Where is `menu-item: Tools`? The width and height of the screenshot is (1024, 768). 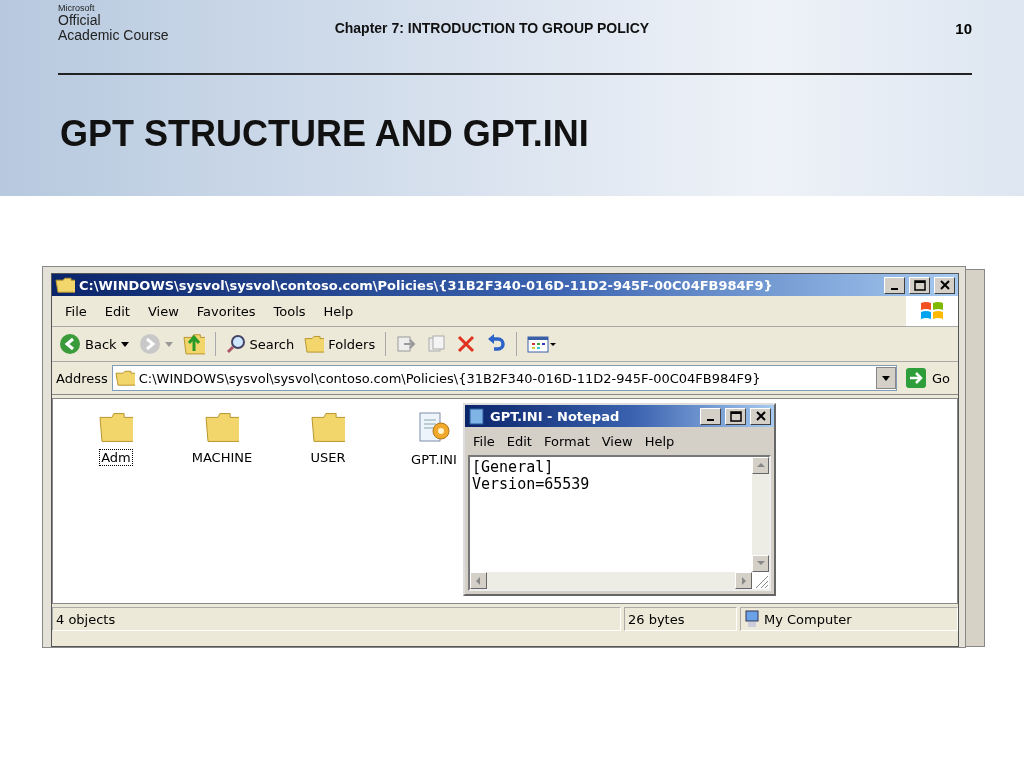
menu-item: Tools is located at coordinates (289, 311).